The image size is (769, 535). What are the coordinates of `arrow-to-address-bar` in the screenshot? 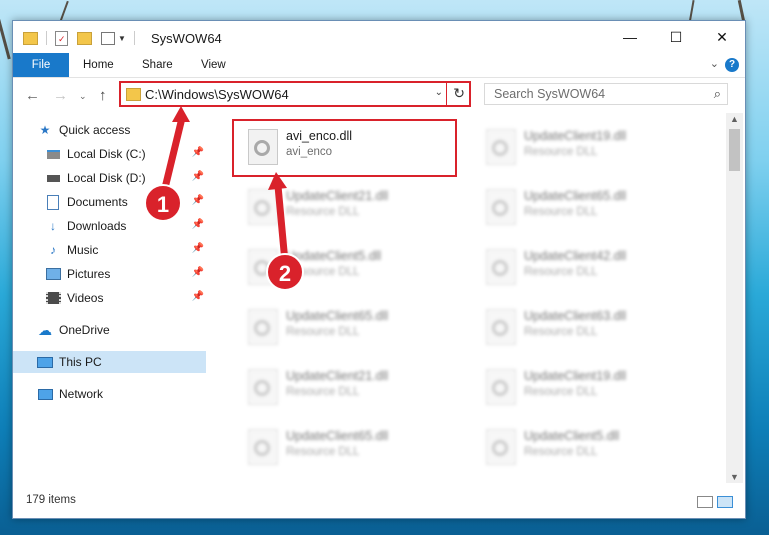 It's located at (173, 153).